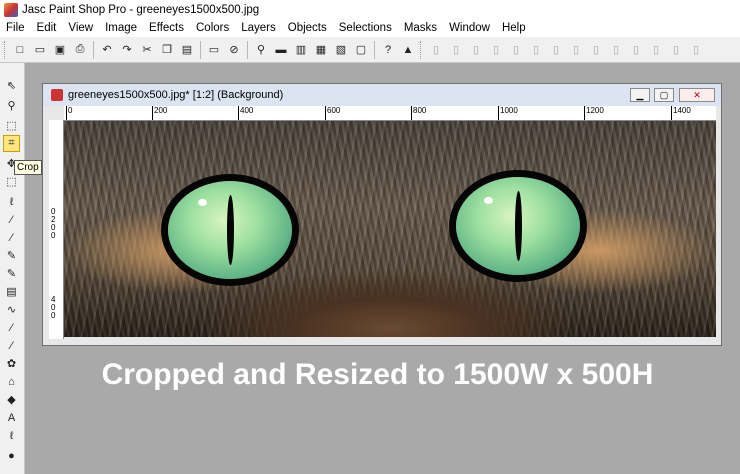 The height and width of the screenshot is (474, 740). Describe the element at coordinates (11, 143) in the screenshot. I see `crop-tool-icon: ⌗` at that location.